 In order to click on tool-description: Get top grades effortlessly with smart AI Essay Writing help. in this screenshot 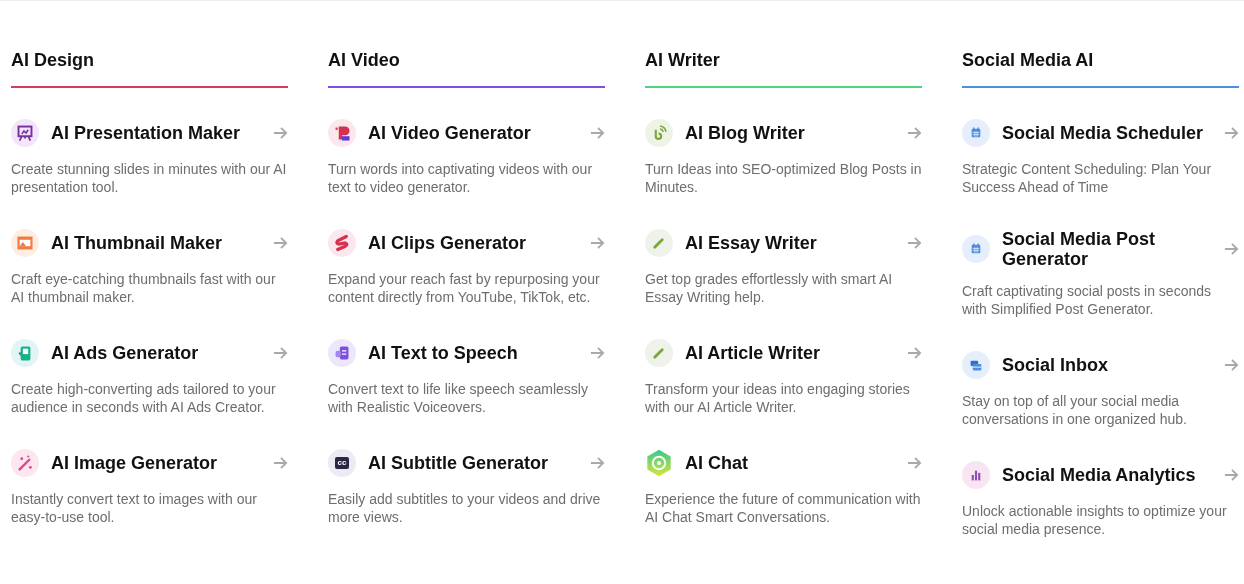, I will do `click(769, 288)`.